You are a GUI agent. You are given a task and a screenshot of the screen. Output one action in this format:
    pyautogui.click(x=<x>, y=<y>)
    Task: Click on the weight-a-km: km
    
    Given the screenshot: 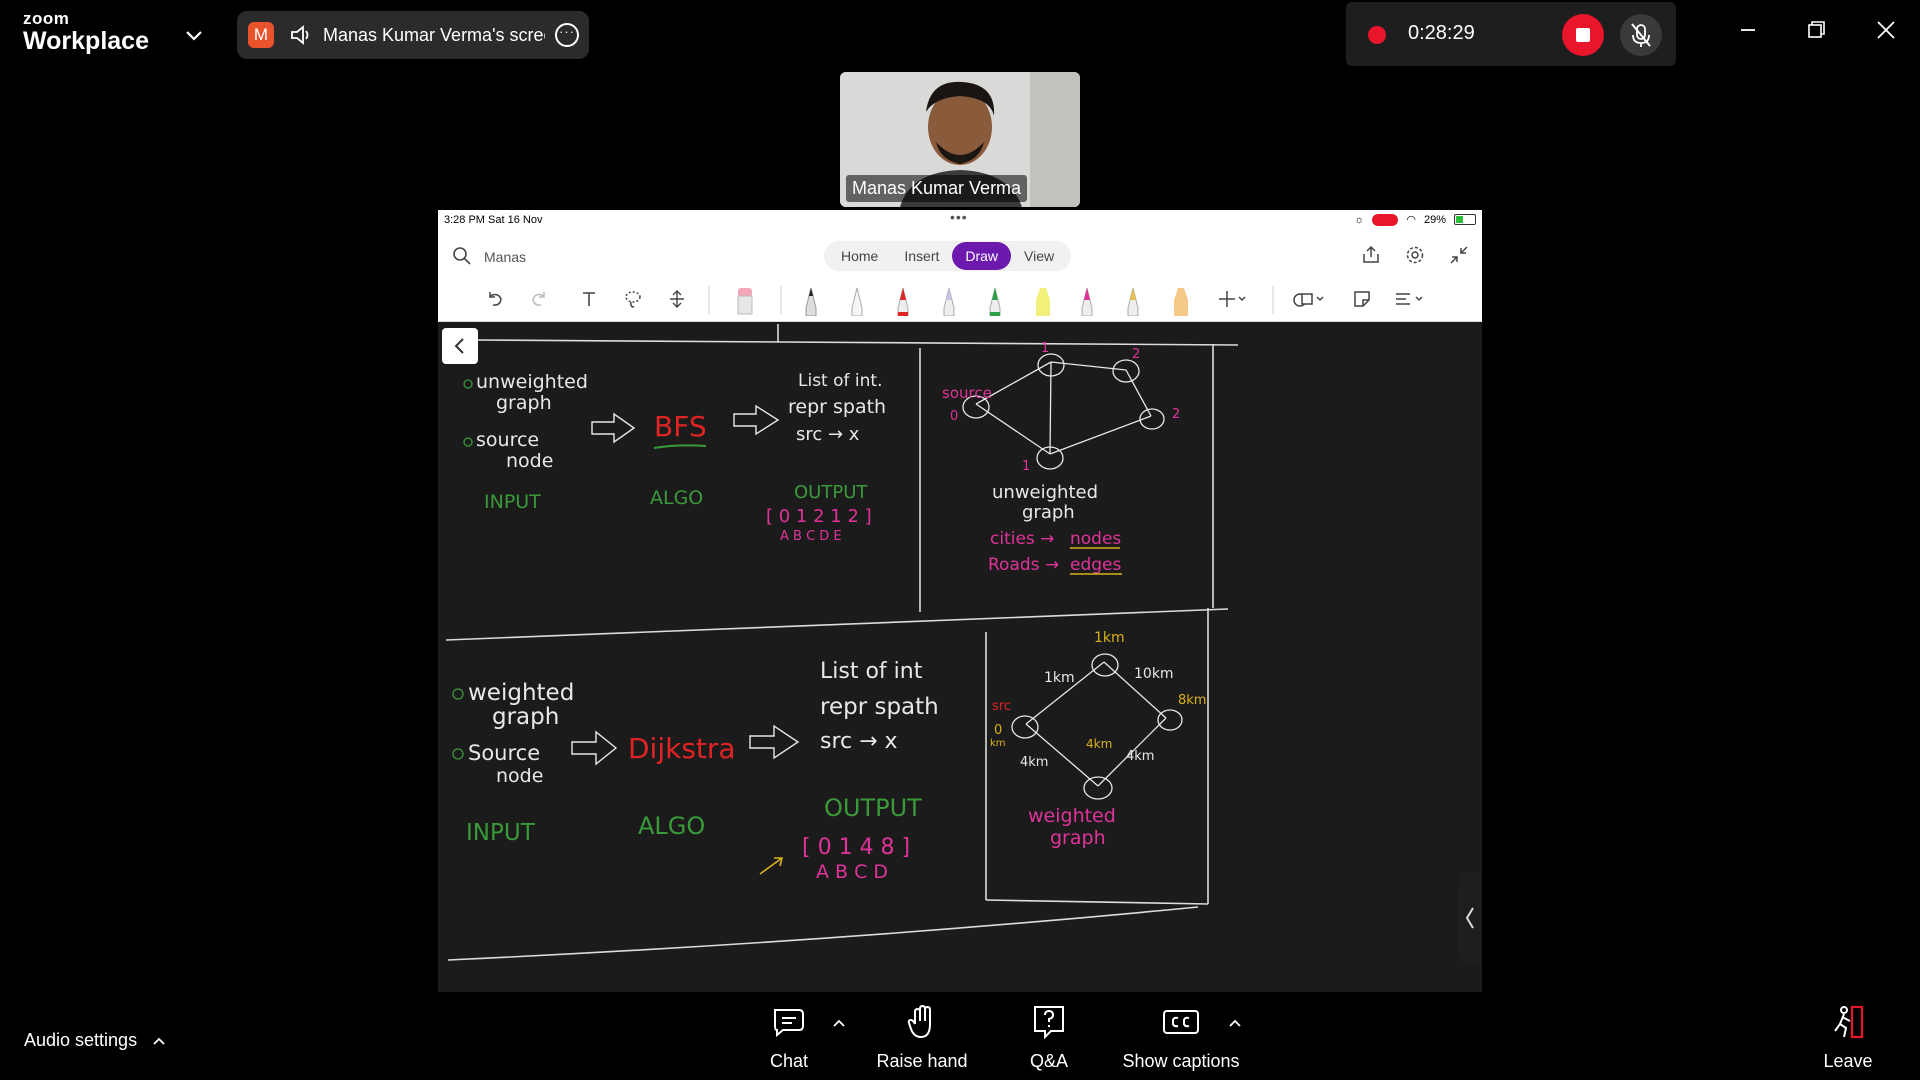 What is the action you would take?
    pyautogui.click(x=998, y=743)
    